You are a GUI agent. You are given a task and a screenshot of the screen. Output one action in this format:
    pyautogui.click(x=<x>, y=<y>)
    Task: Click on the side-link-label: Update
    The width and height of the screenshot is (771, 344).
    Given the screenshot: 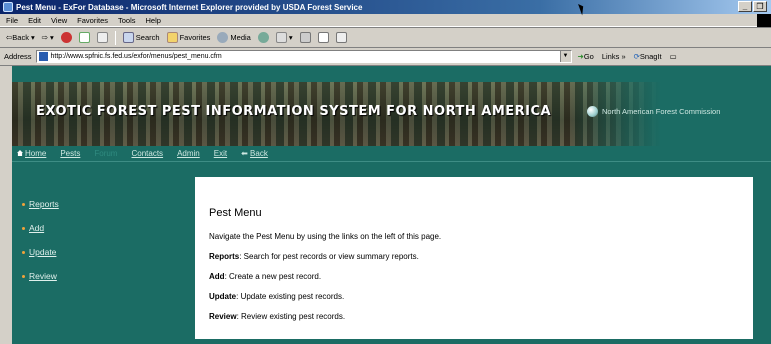 What is the action you would take?
    pyautogui.click(x=43, y=252)
    